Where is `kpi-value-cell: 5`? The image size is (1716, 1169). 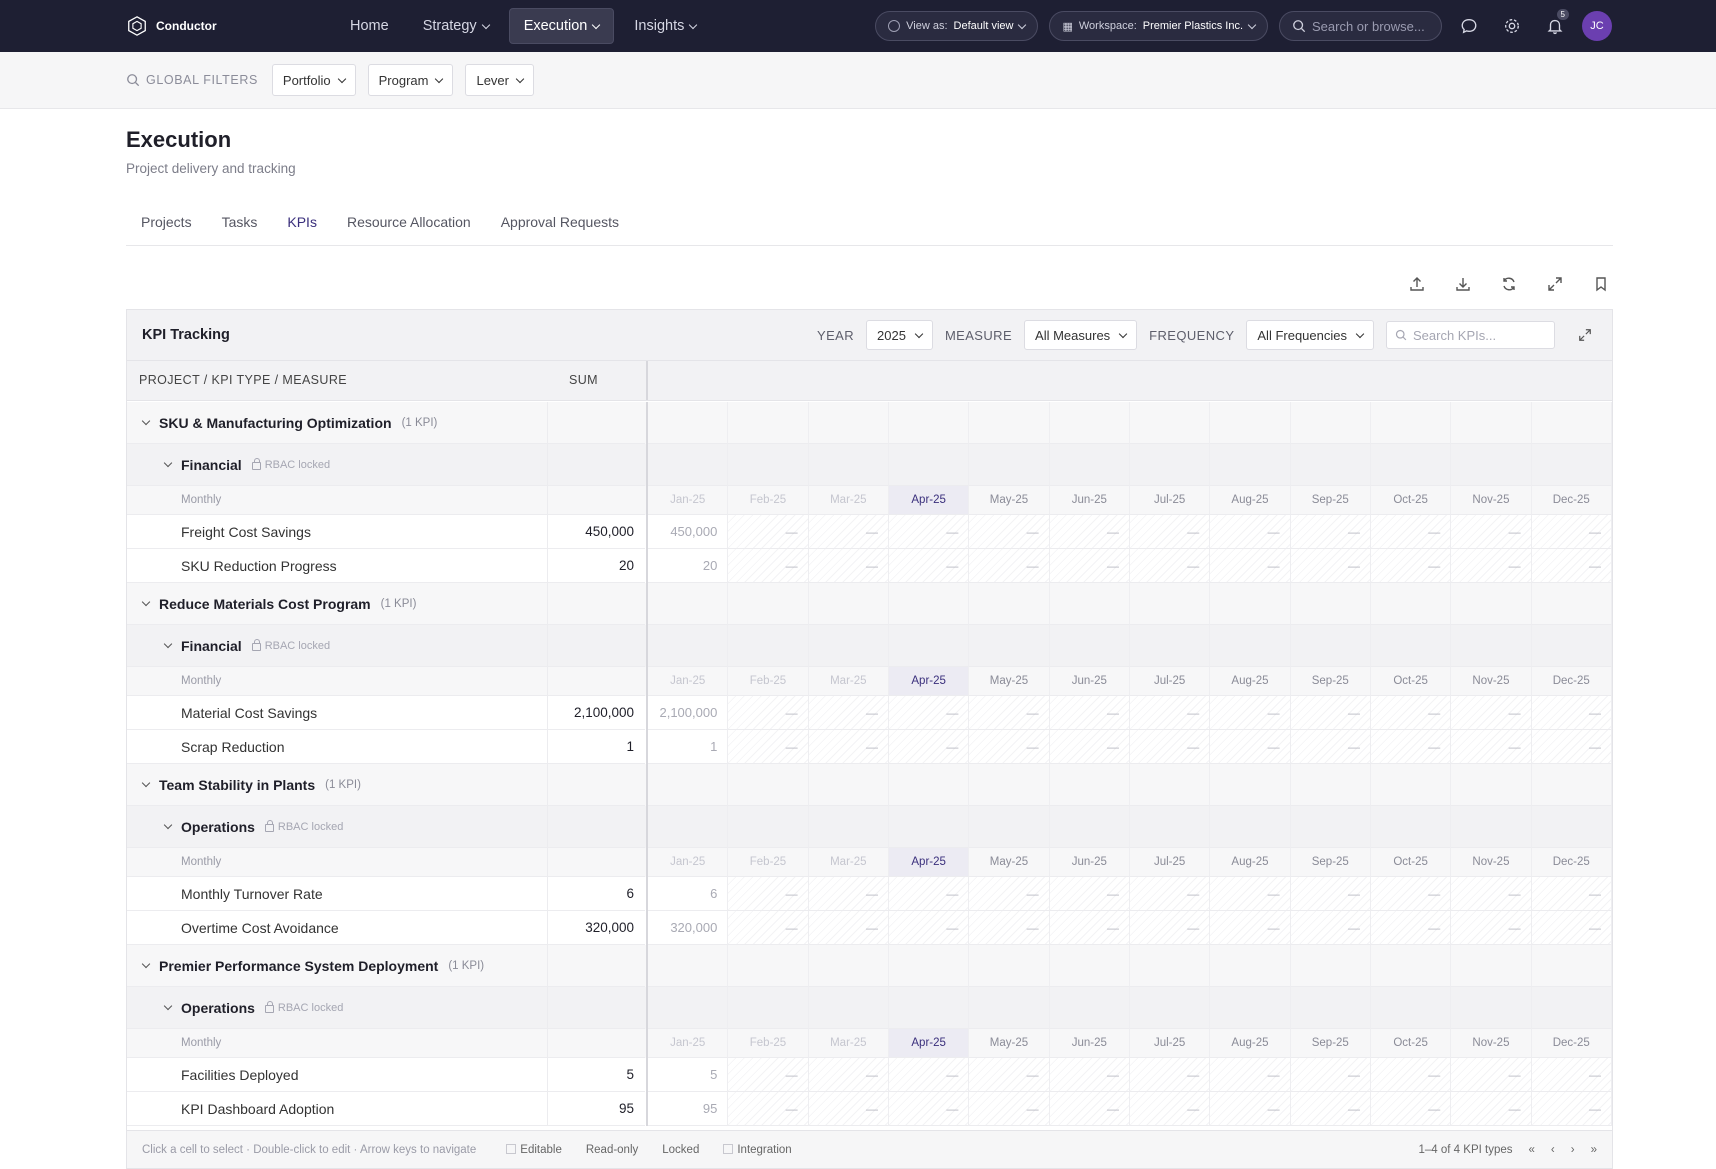
kpi-value-cell: 5 is located at coordinates (688, 1075).